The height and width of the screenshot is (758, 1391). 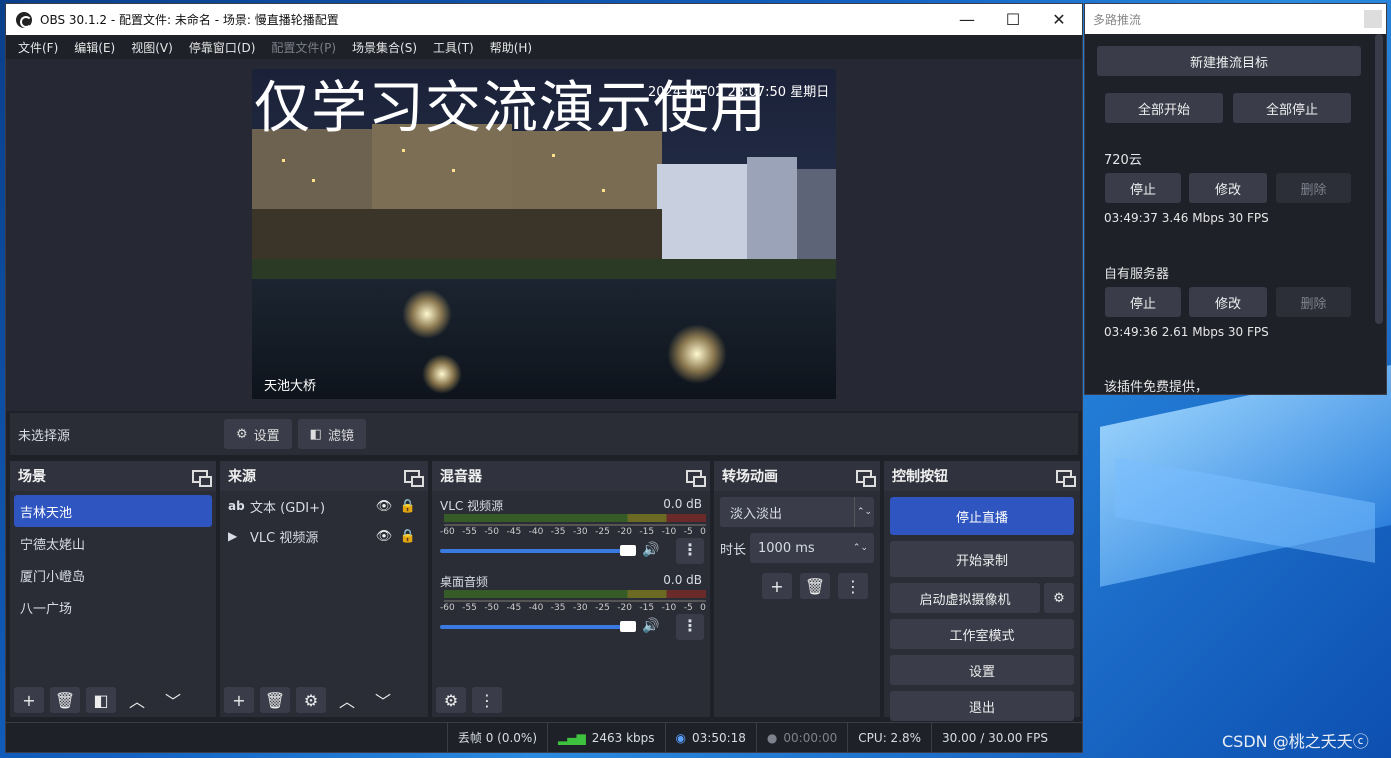 I want to click on scrollbar, so click(x=1379, y=179).